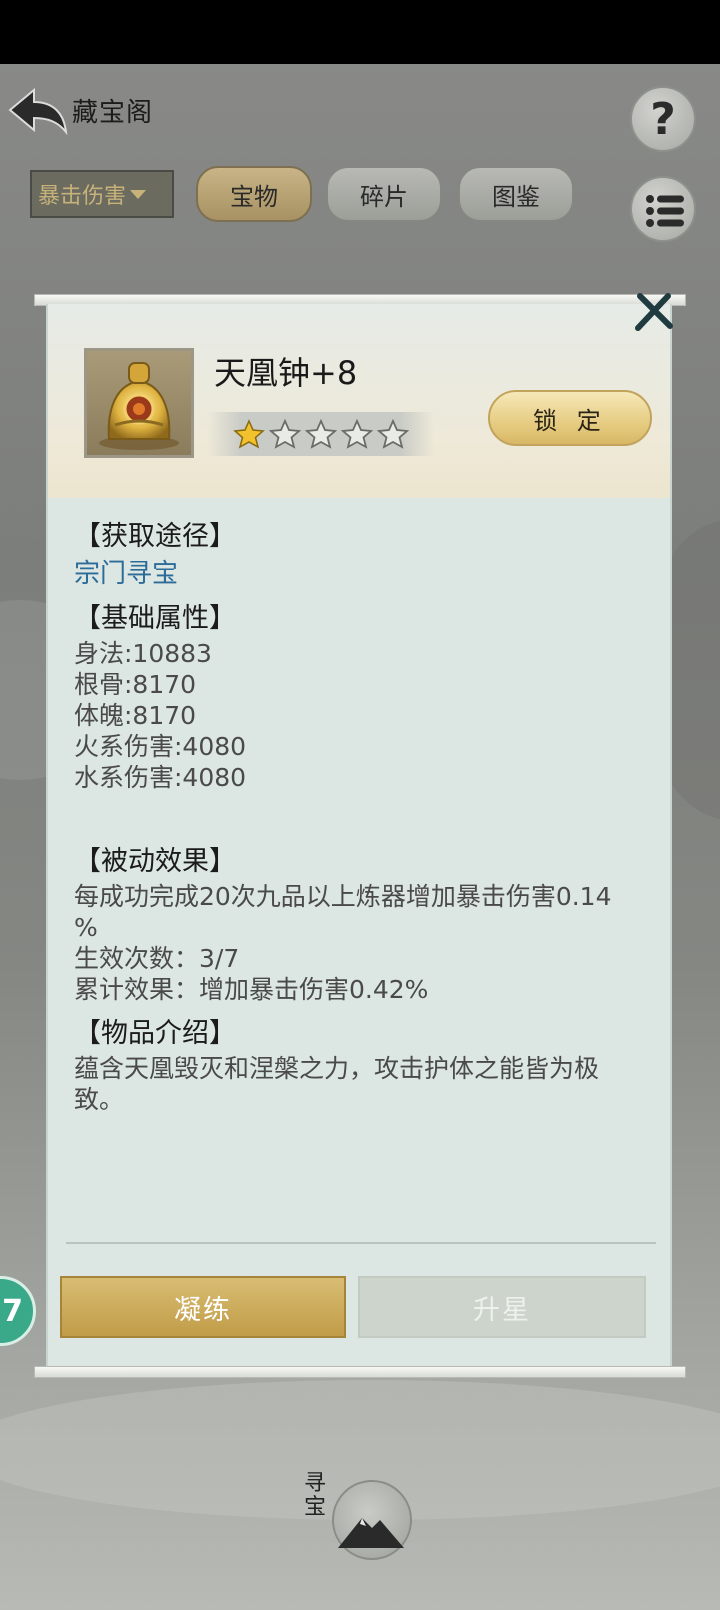 Image resolution: width=720 pixels, height=1610 pixels. What do you see at coordinates (570, 418) in the screenshot?
I see `lock-button: 锁 定` at bounding box center [570, 418].